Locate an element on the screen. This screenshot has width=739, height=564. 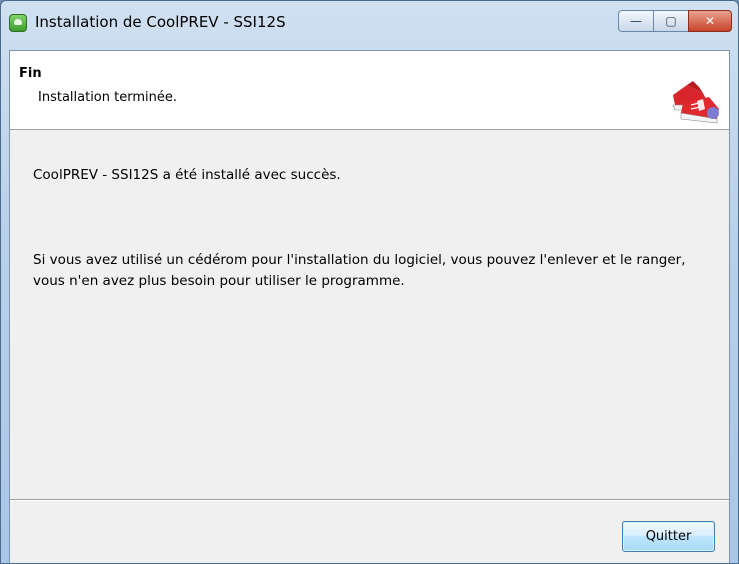
header-title: Fin is located at coordinates (30, 73).